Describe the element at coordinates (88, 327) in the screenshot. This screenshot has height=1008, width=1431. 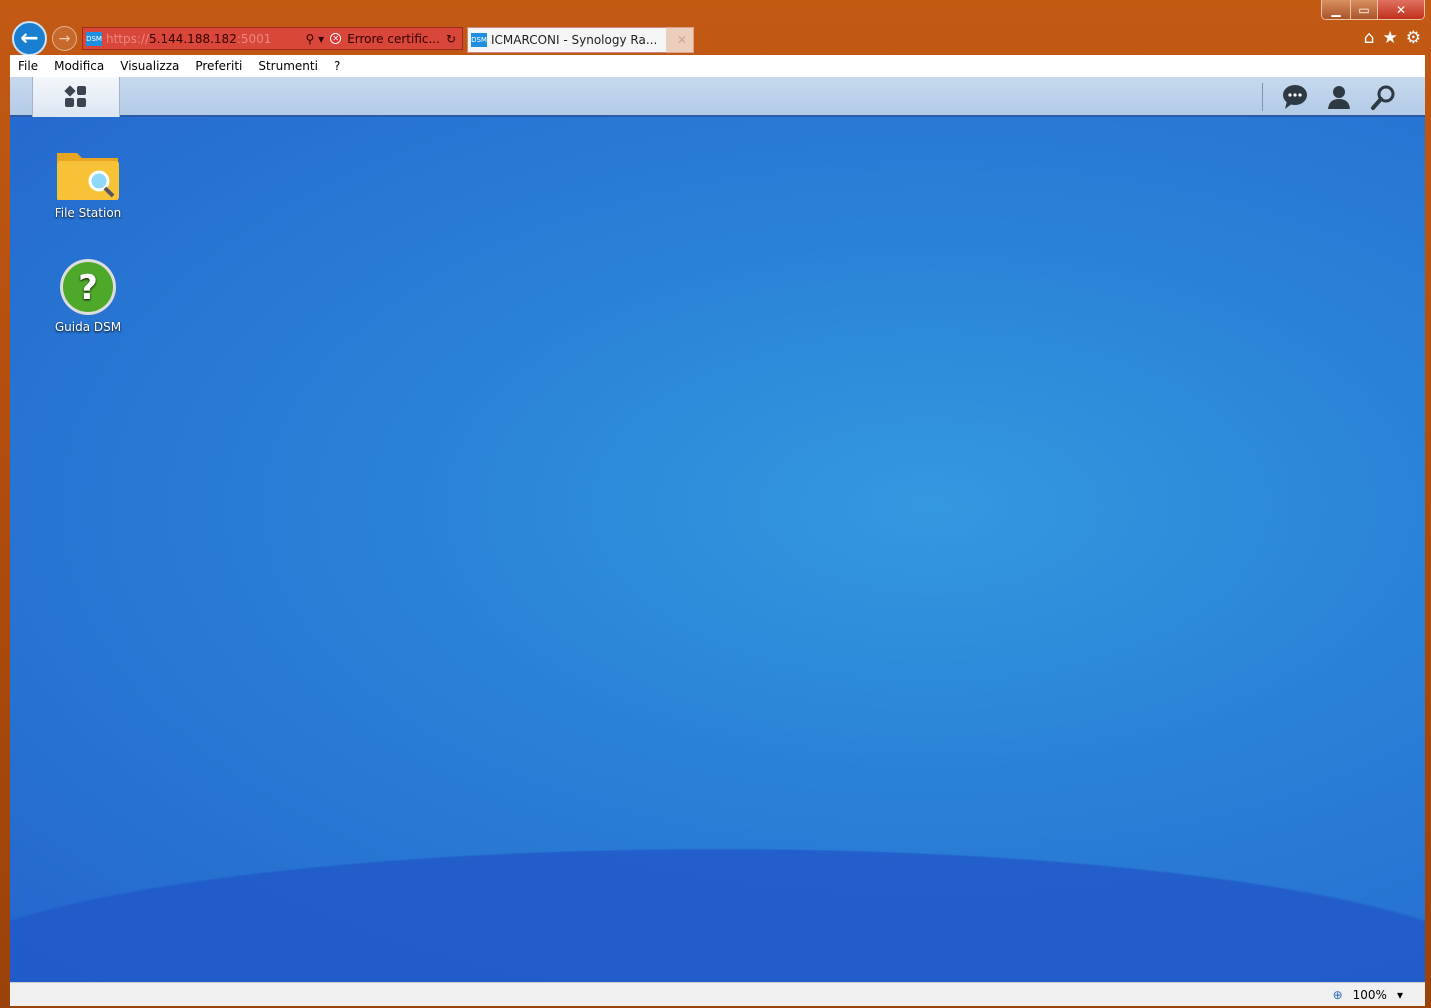
I see `desktop-icon-label: Guida DSM` at that location.